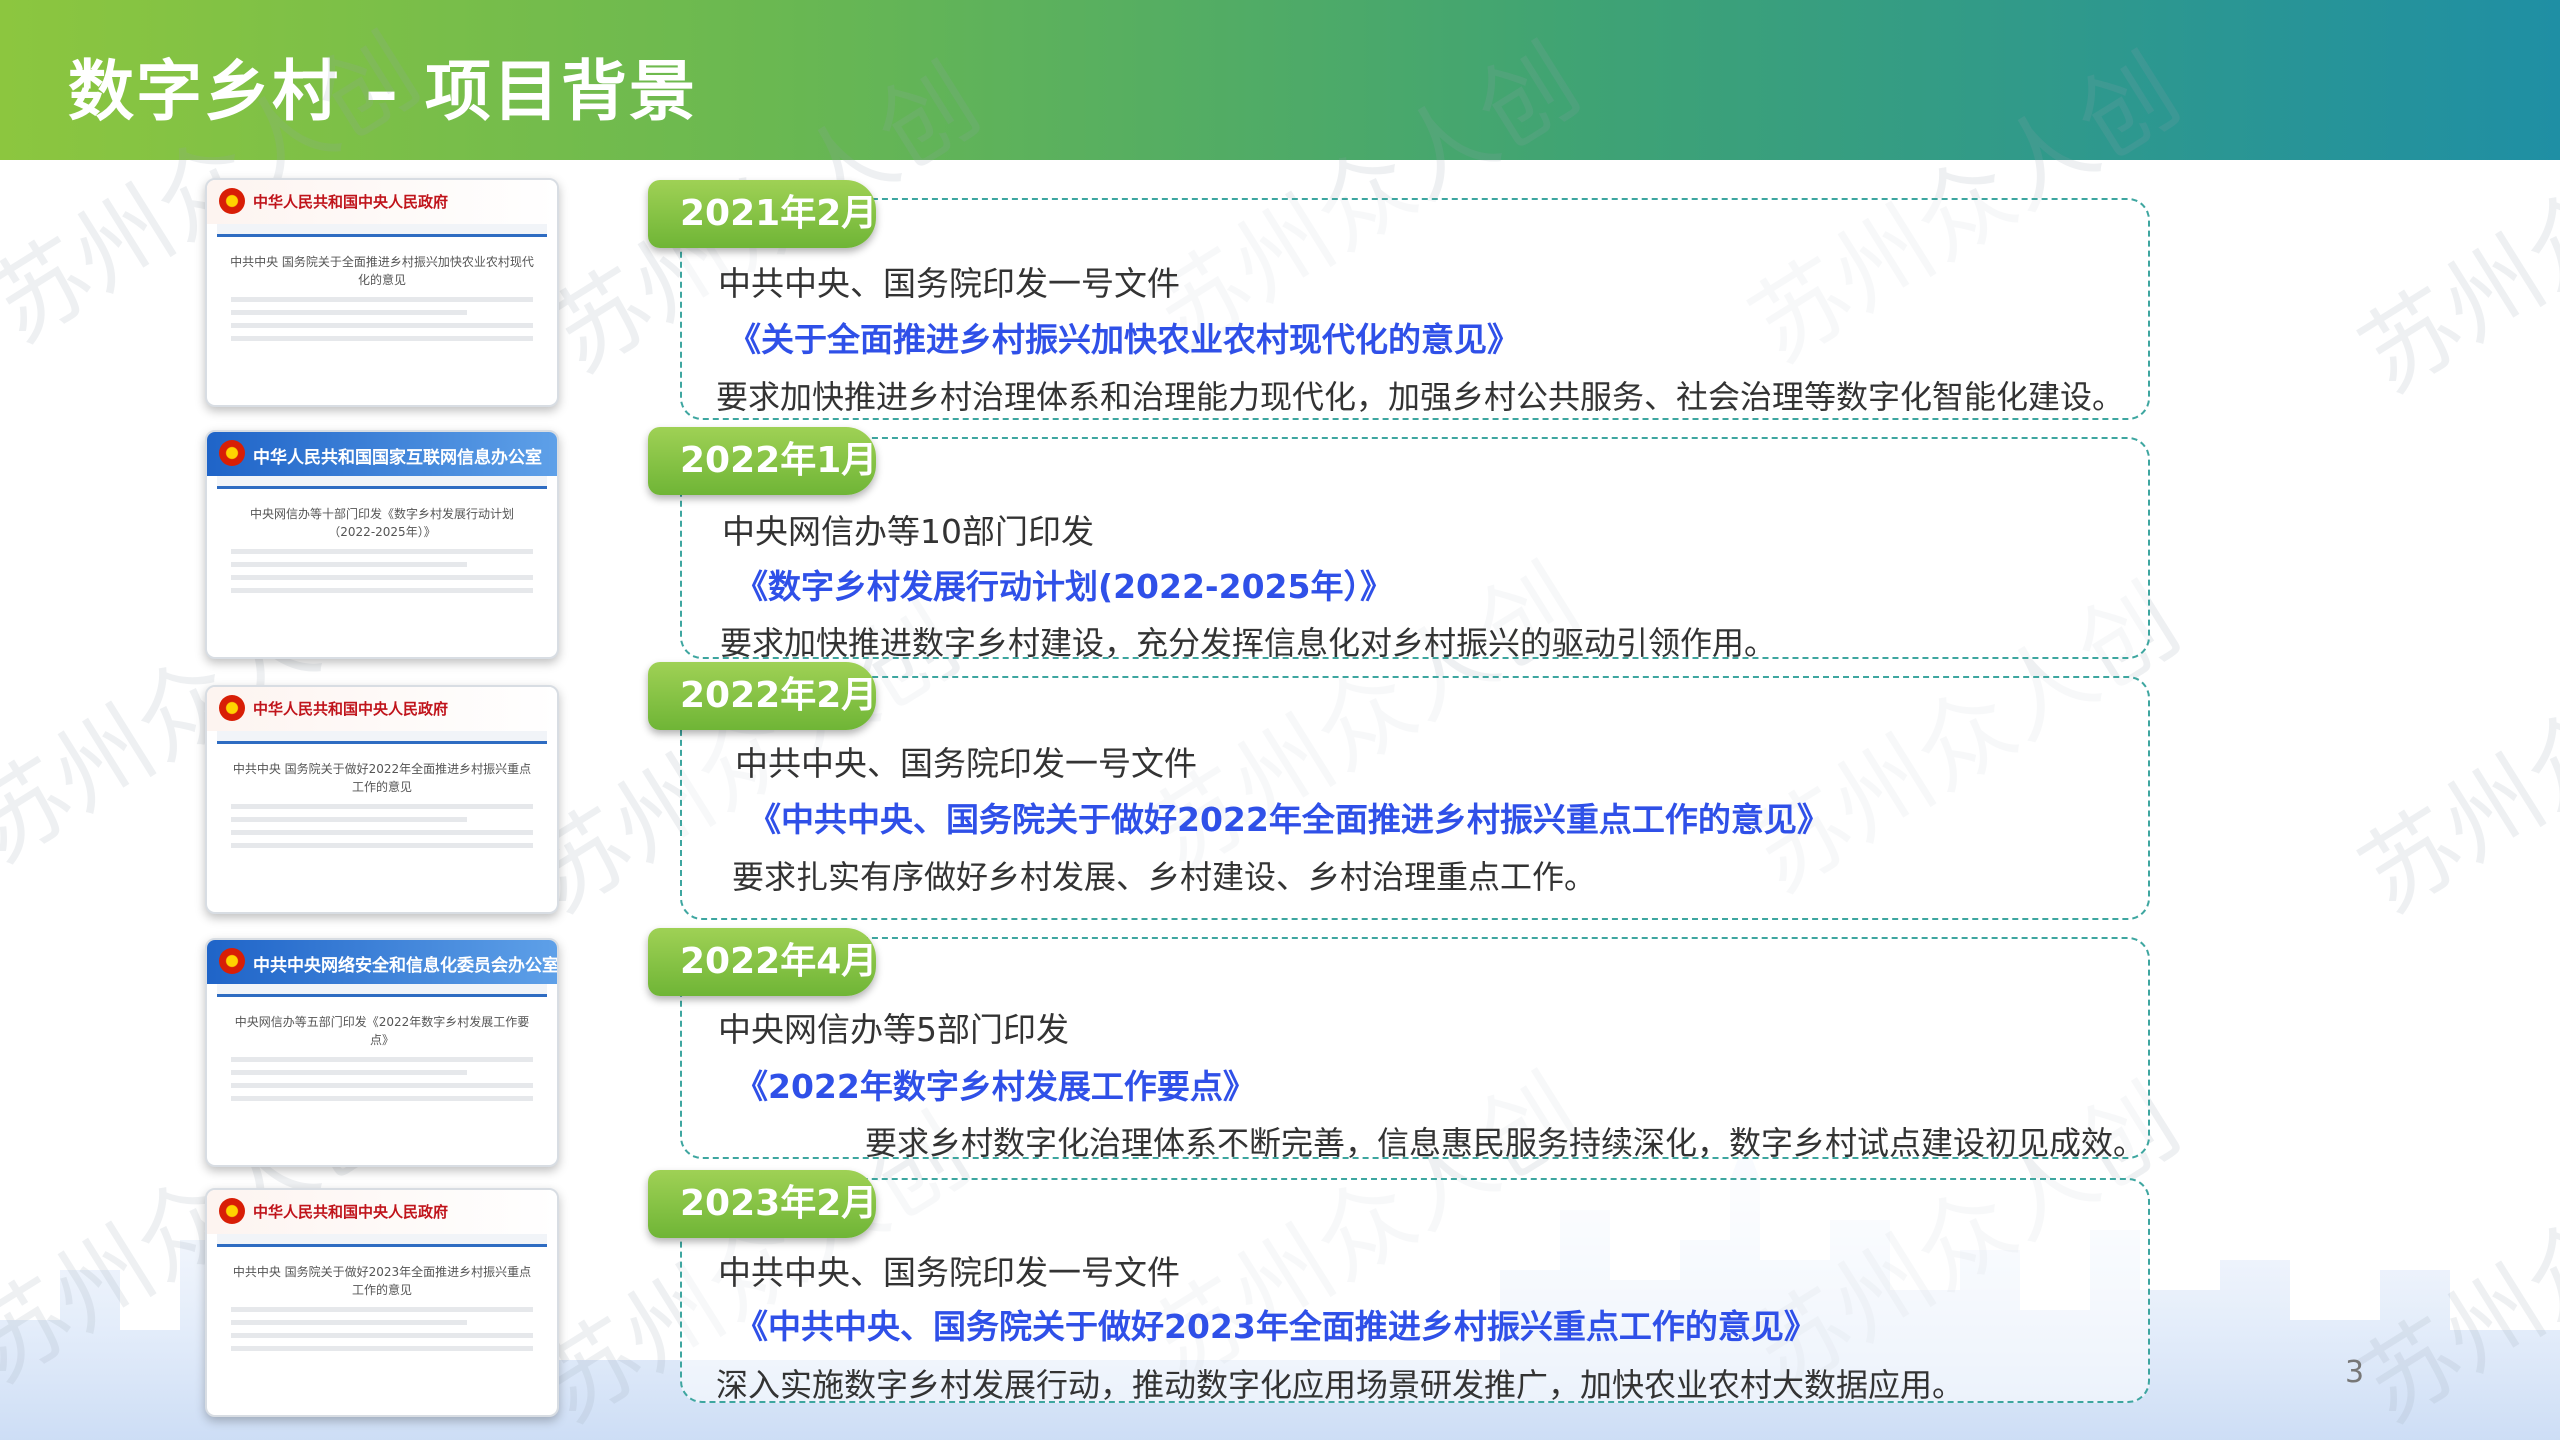 The height and width of the screenshot is (1448, 2560). Describe the element at coordinates (1064, 586) in the screenshot. I see `document-title: 《数字乡村发展行动计划(2022-2025年）》` at that location.